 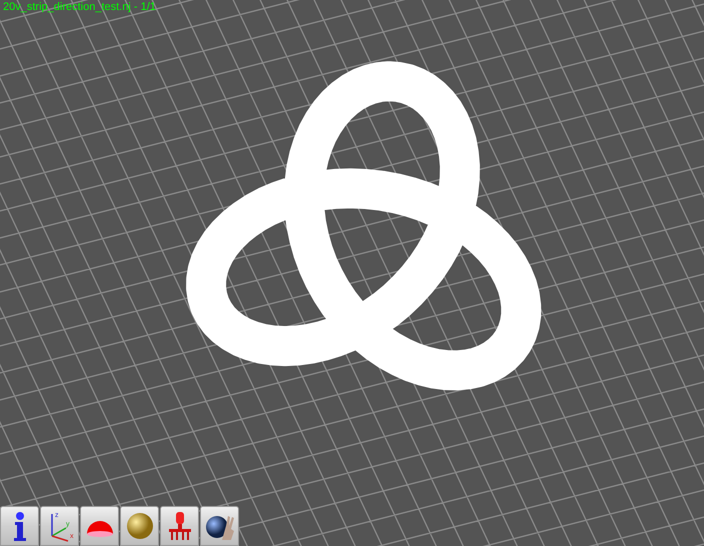 I want to click on sphere-icon, so click(x=139, y=526).